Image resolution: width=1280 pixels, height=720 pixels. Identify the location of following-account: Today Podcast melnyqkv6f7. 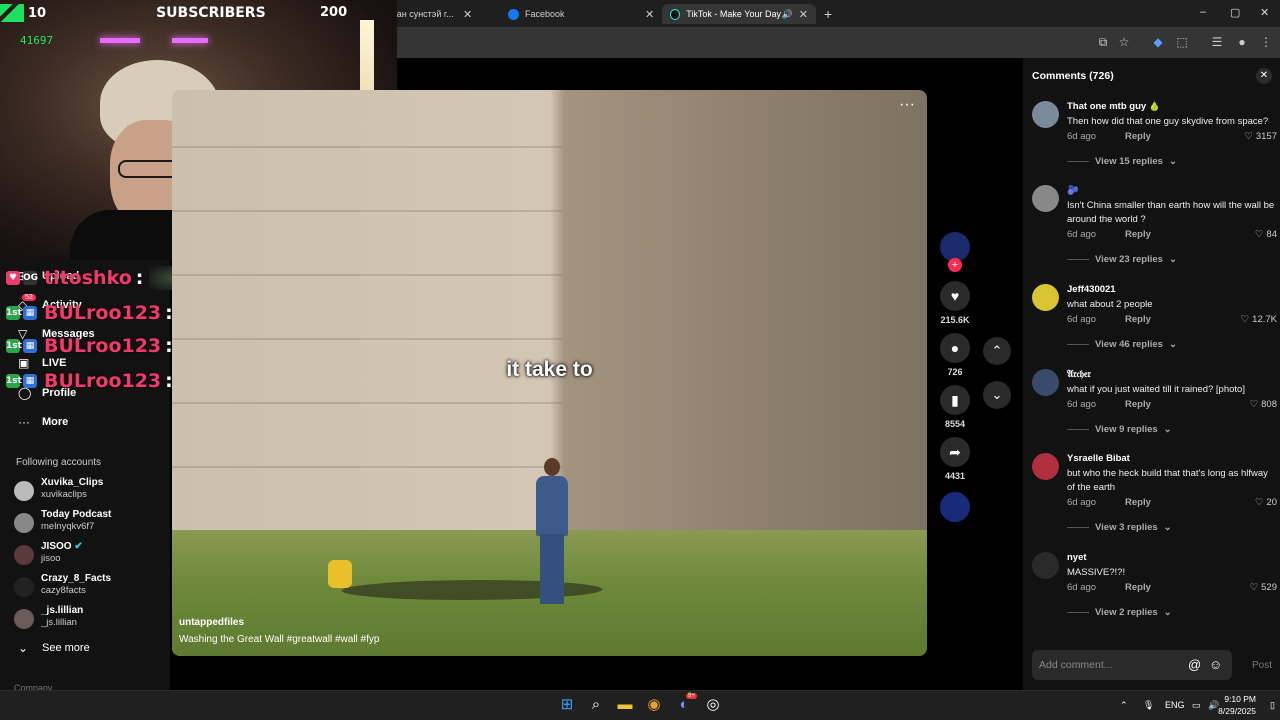
(89, 523).